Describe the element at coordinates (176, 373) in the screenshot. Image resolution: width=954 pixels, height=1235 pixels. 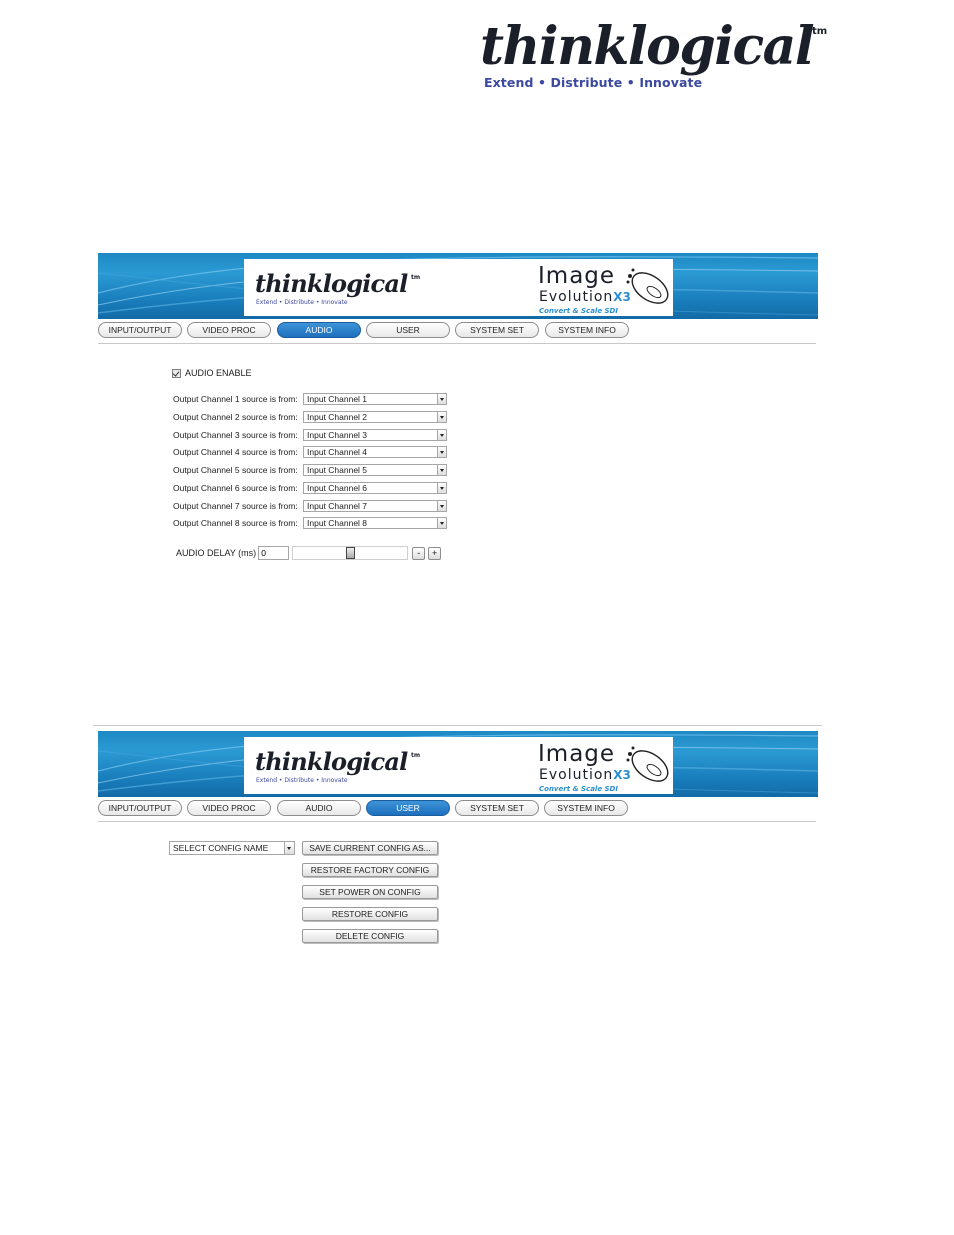
I see `audio-enable-checkbox` at that location.